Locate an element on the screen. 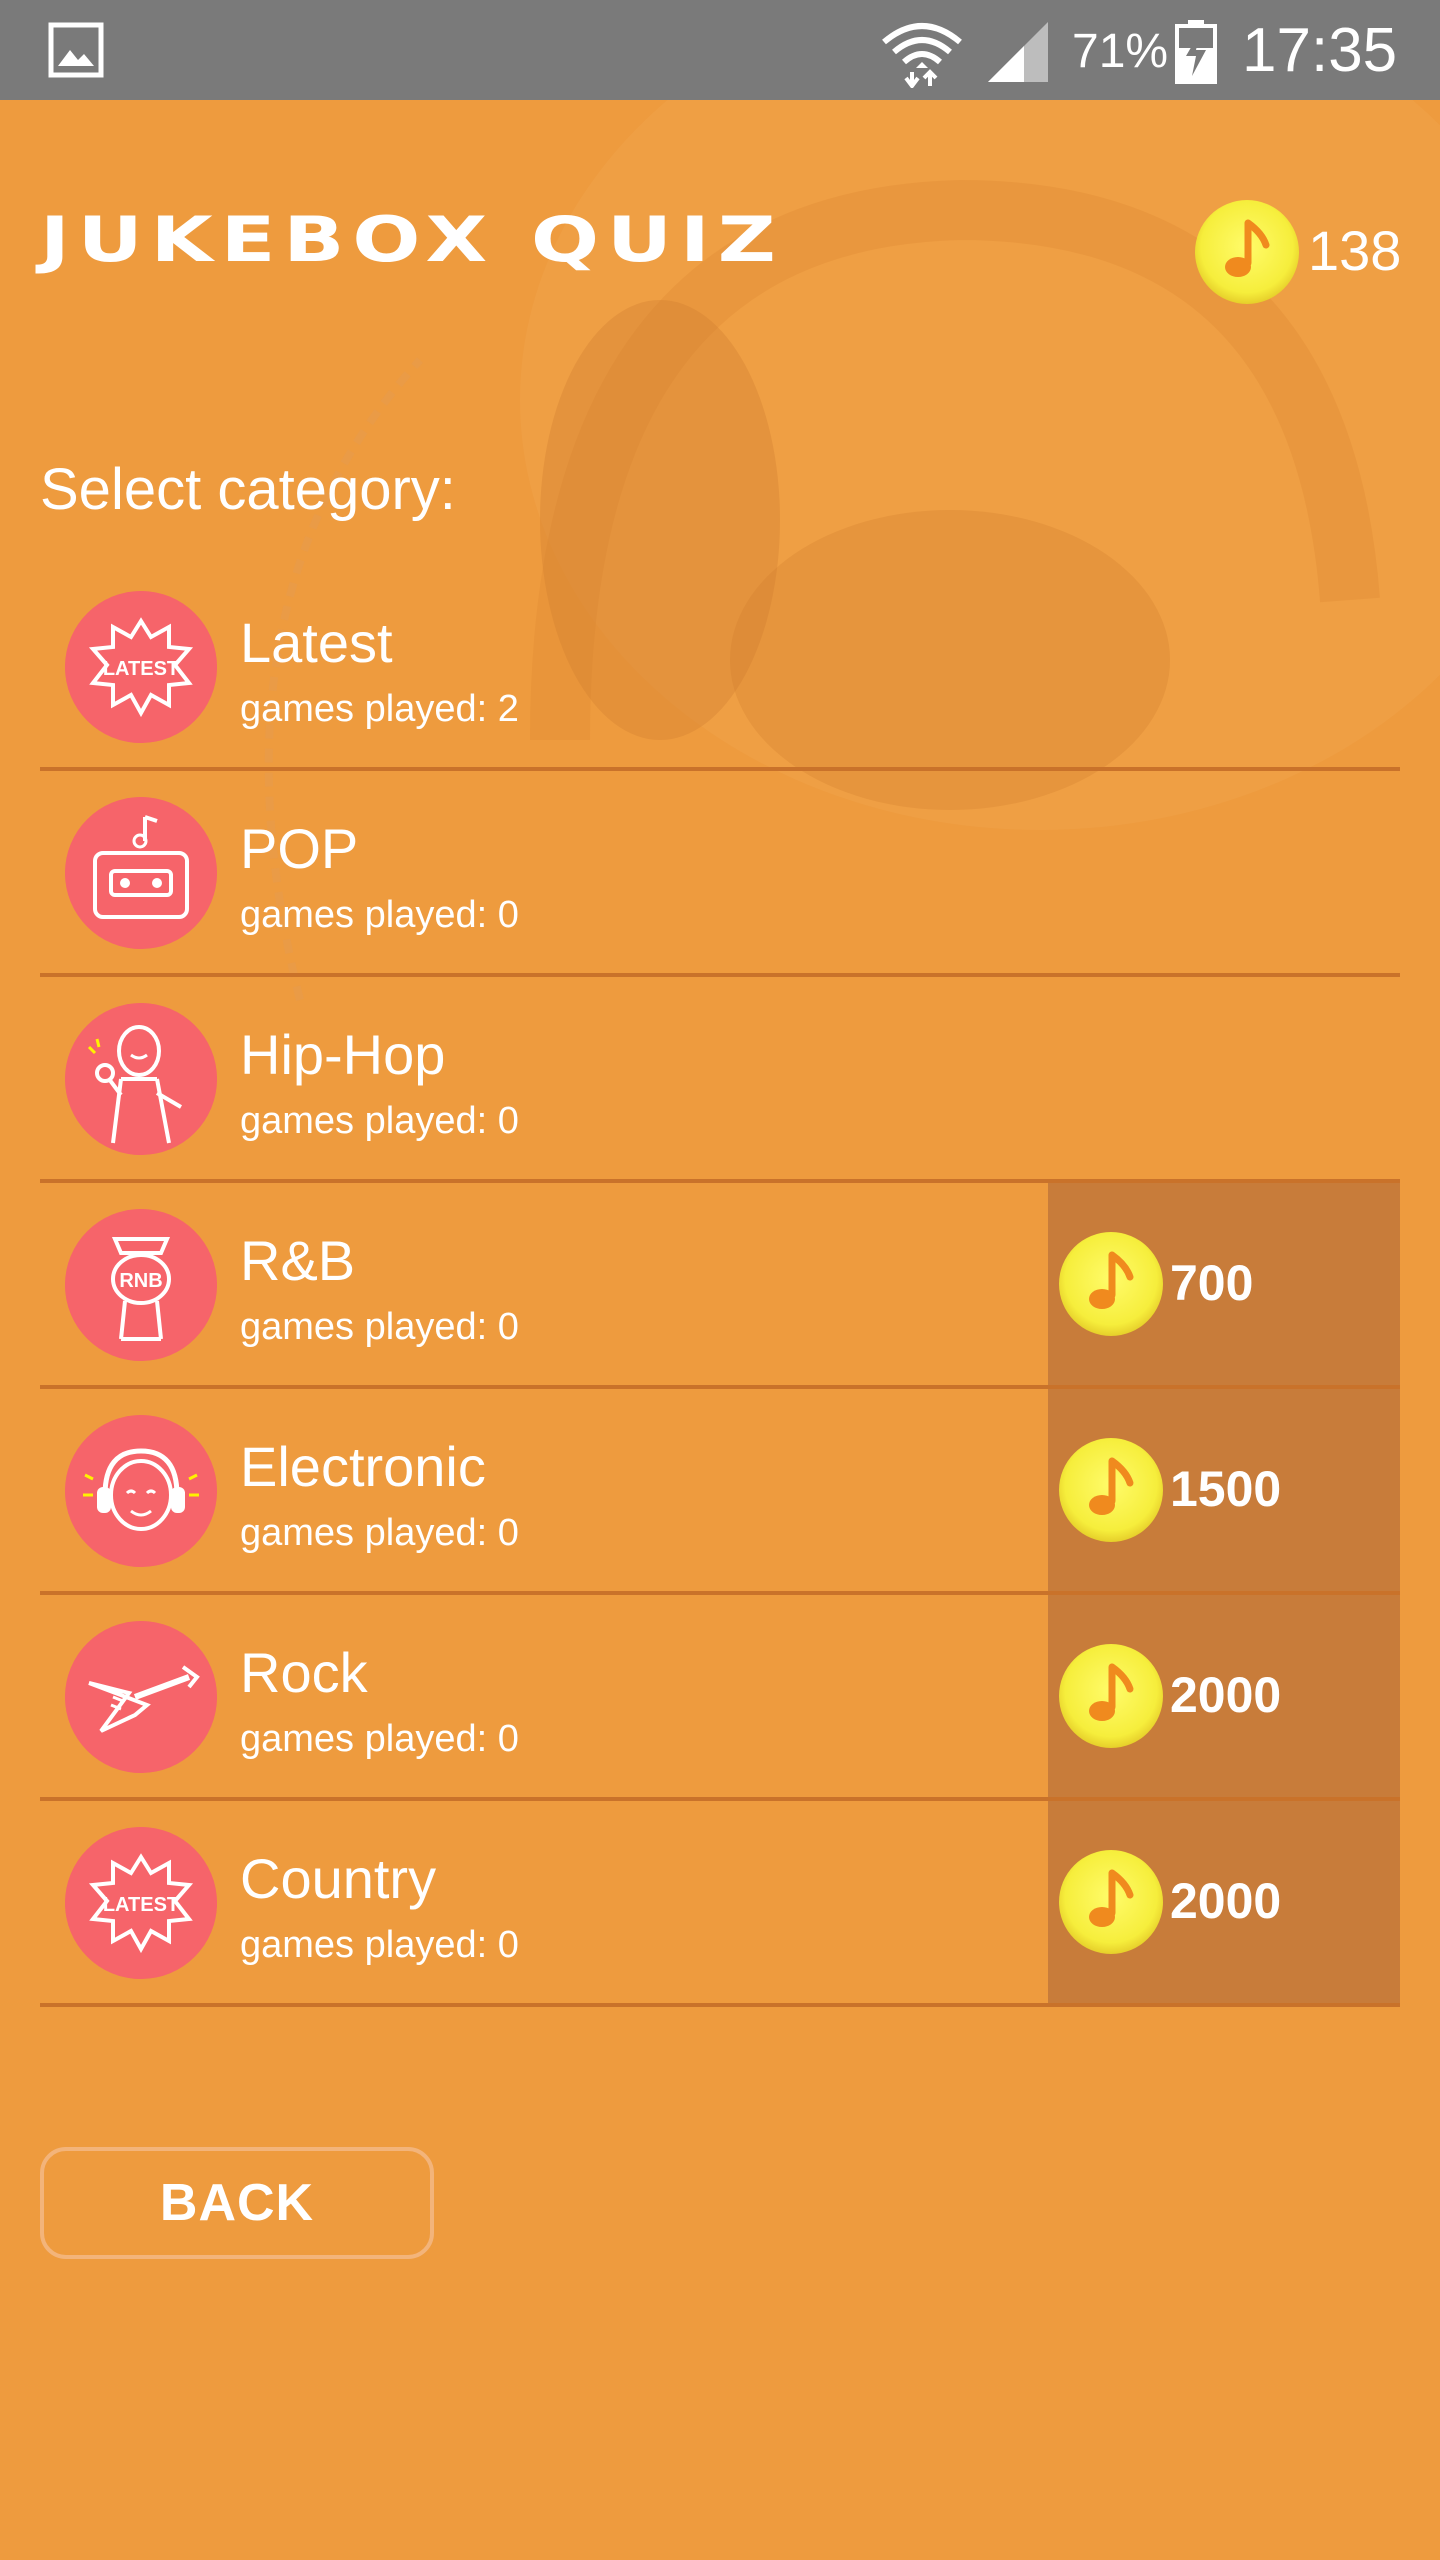 The width and height of the screenshot is (1440, 2560). category-row-rnb: RNB R&B games played: 0 700 is located at coordinates (720, 1286).